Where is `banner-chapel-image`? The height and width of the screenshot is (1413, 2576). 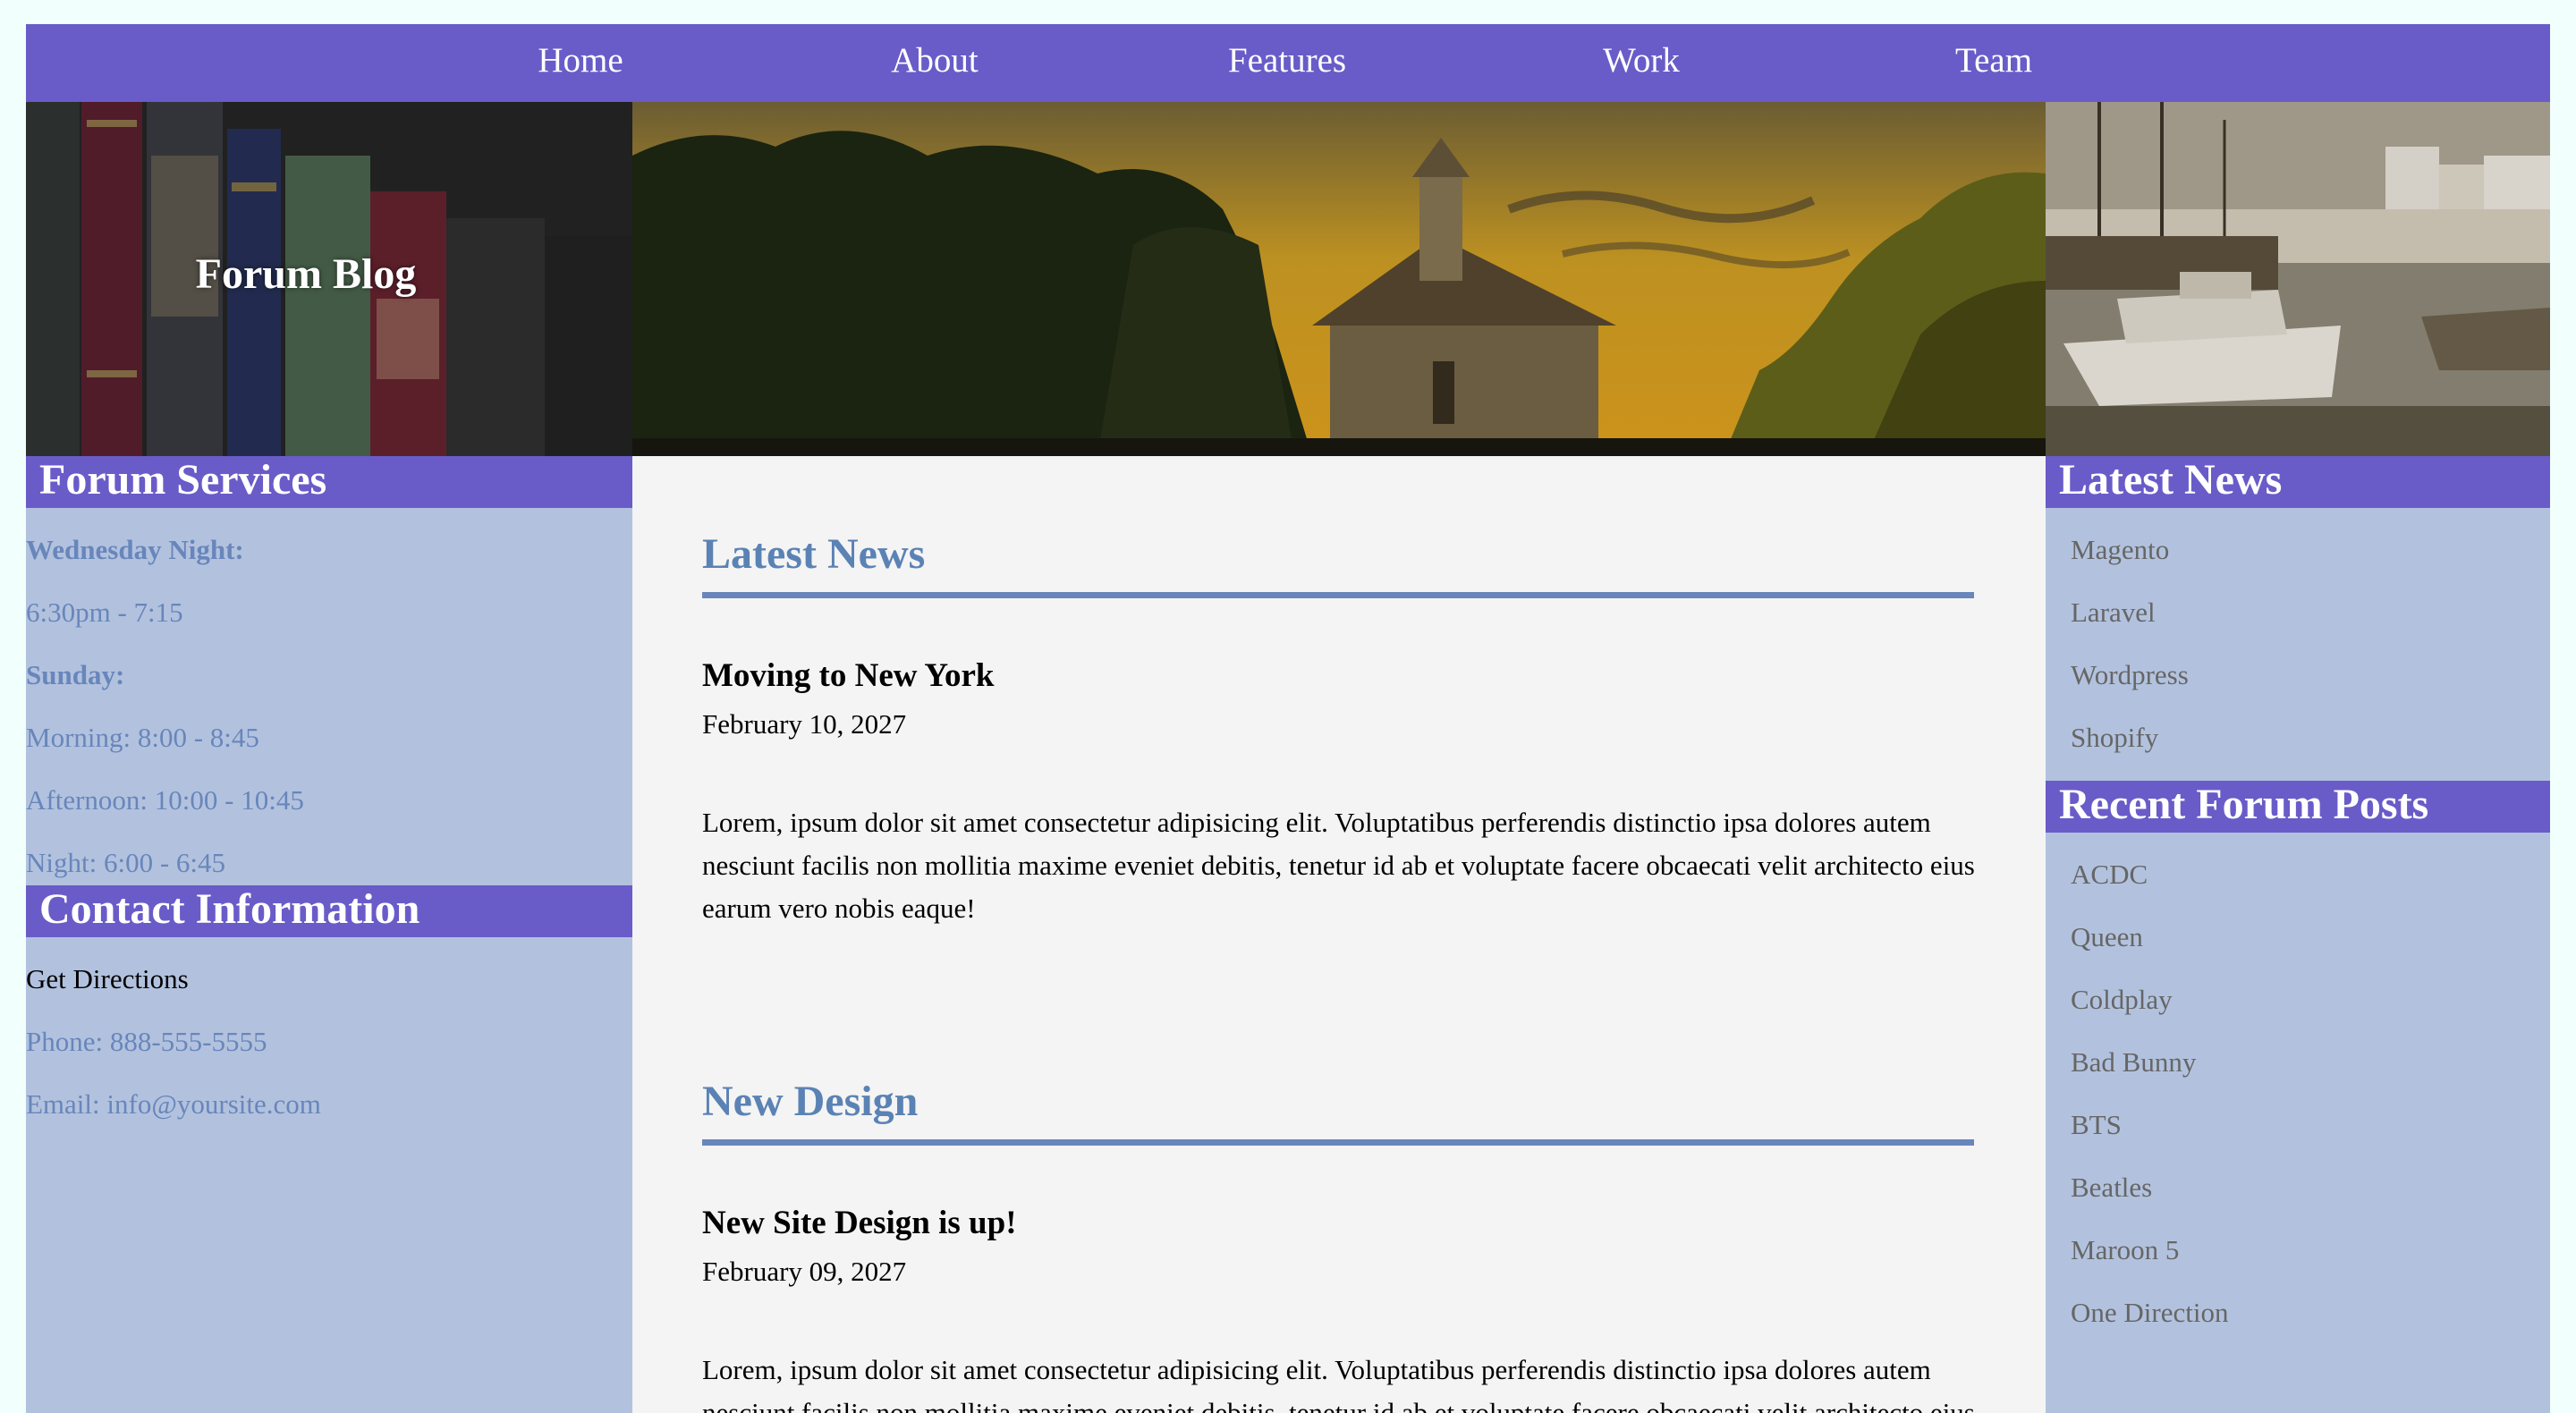
banner-chapel-image is located at coordinates (1339, 279).